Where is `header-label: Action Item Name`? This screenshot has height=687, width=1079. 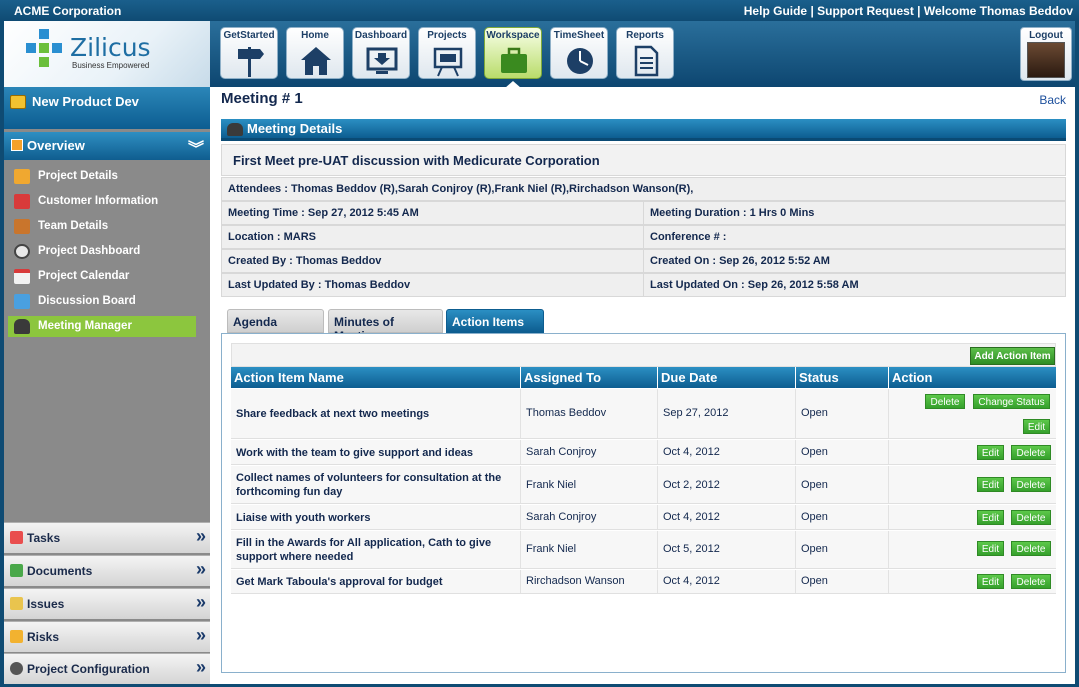
header-label: Action Item Name is located at coordinates (289, 377).